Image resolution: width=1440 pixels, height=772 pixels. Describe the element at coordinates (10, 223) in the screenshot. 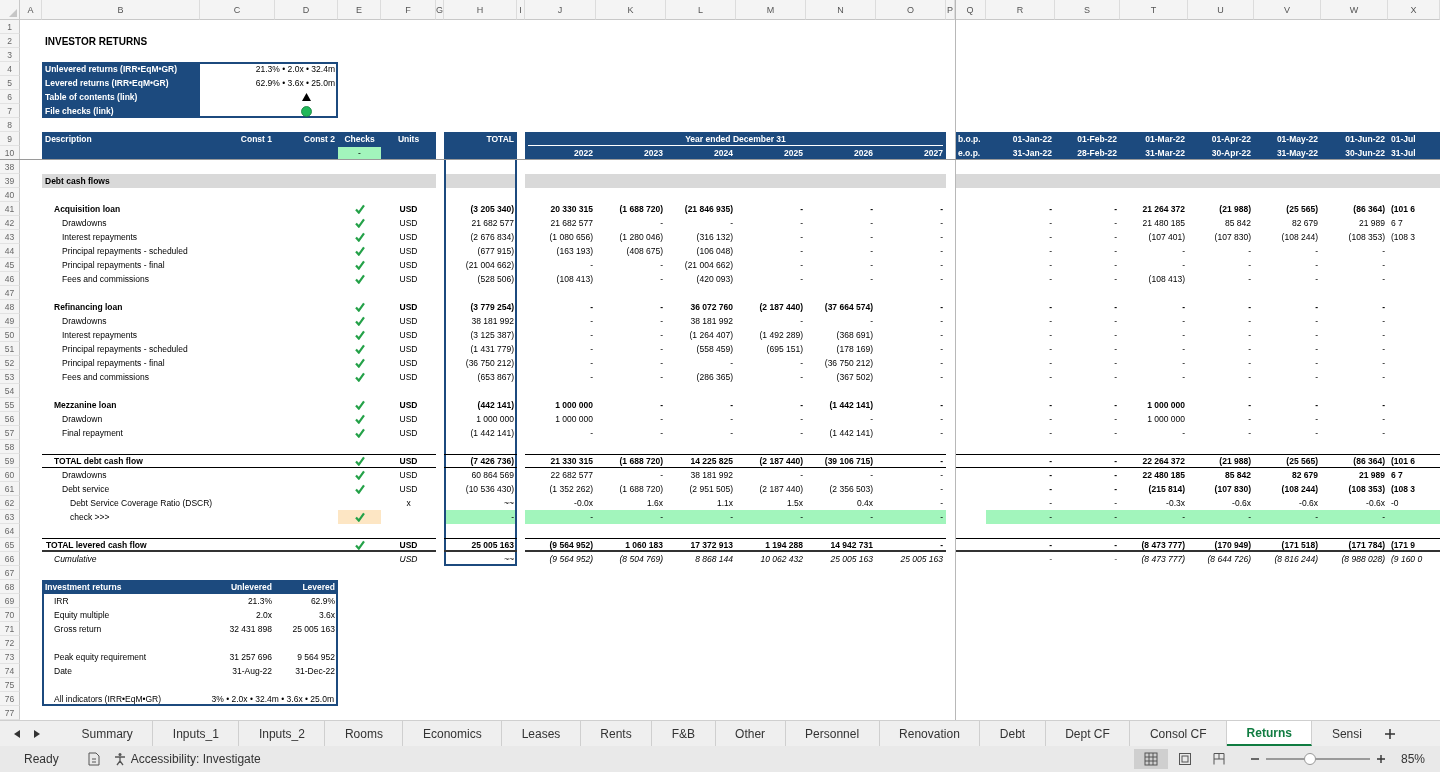

I see `row-header: 42` at that location.